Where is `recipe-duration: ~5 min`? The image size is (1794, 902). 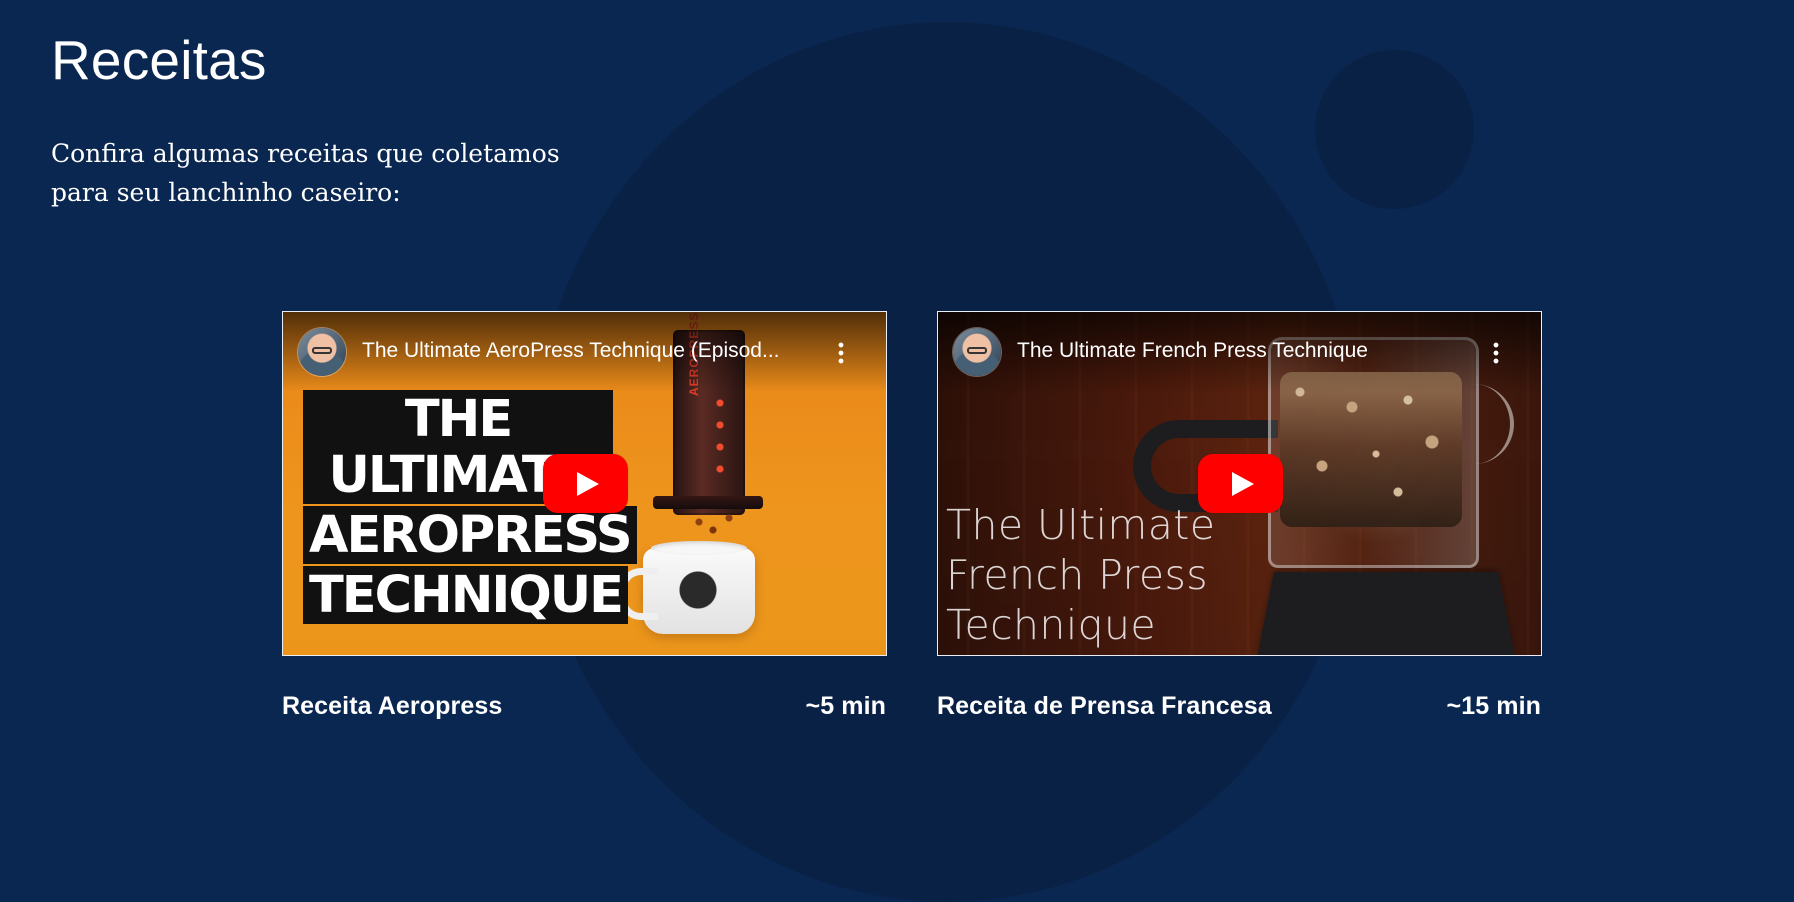 recipe-duration: ~5 min is located at coordinates (845, 706).